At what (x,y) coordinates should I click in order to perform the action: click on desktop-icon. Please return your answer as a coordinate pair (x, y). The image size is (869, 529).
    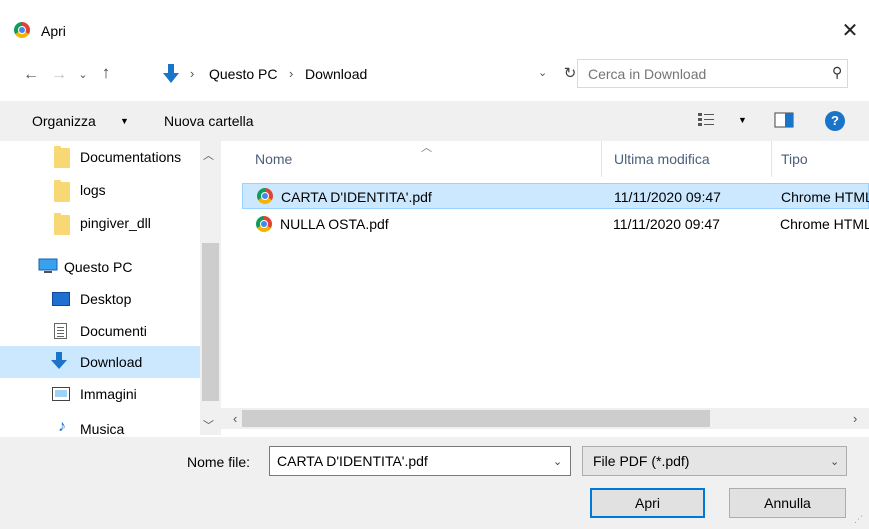
    Looking at the image, I should click on (61, 299).